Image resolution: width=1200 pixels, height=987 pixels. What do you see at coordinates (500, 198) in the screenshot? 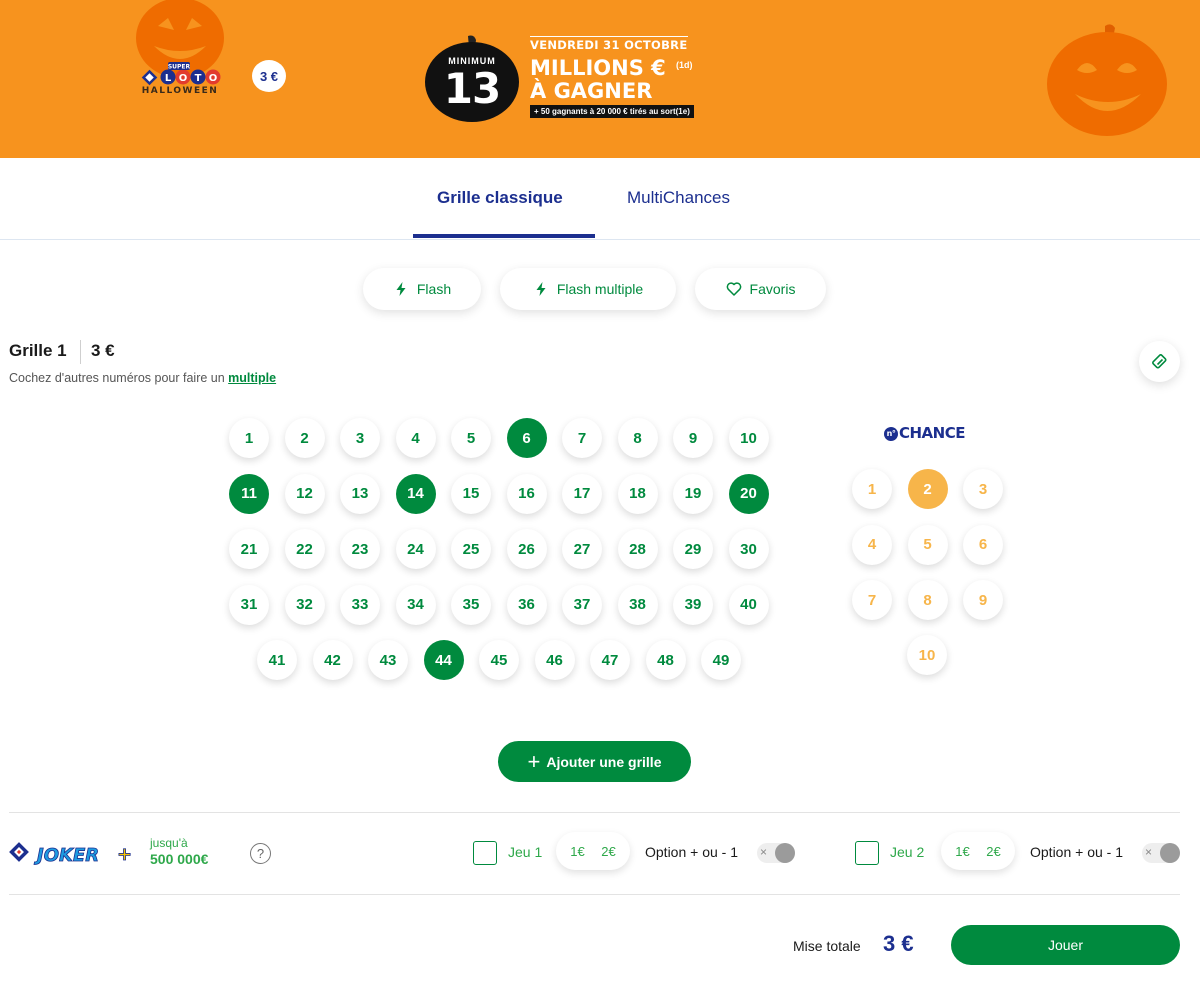
I see `tab-grille-classique: Grille classique` at bounding box center [500, 198].